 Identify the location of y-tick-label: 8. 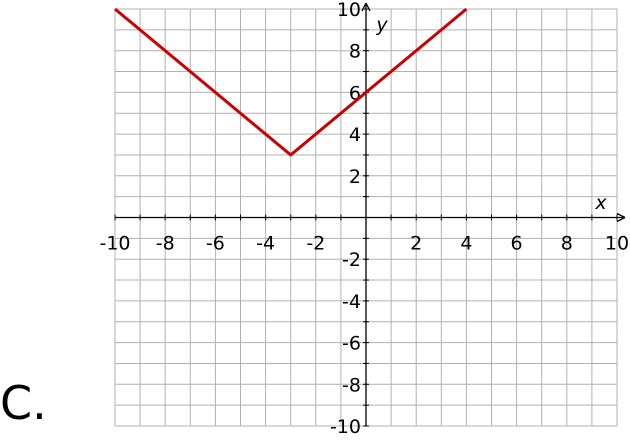
(355, 52).